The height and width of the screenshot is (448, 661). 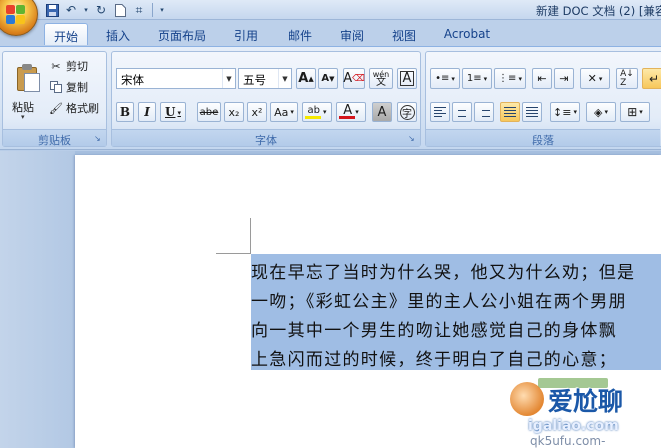 I want to click on tab-view: 视图, so click(x=404, y=34).